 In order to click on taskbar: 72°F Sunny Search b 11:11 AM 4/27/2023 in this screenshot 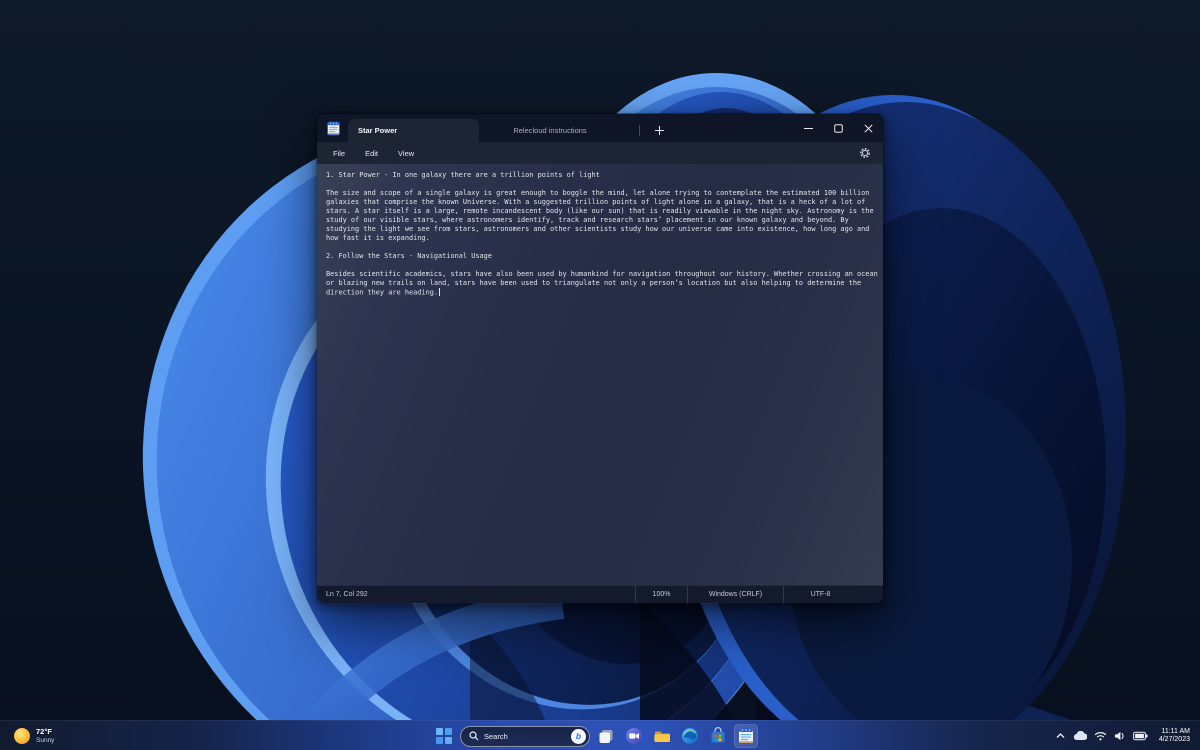, I will do `click(600, 735)`.